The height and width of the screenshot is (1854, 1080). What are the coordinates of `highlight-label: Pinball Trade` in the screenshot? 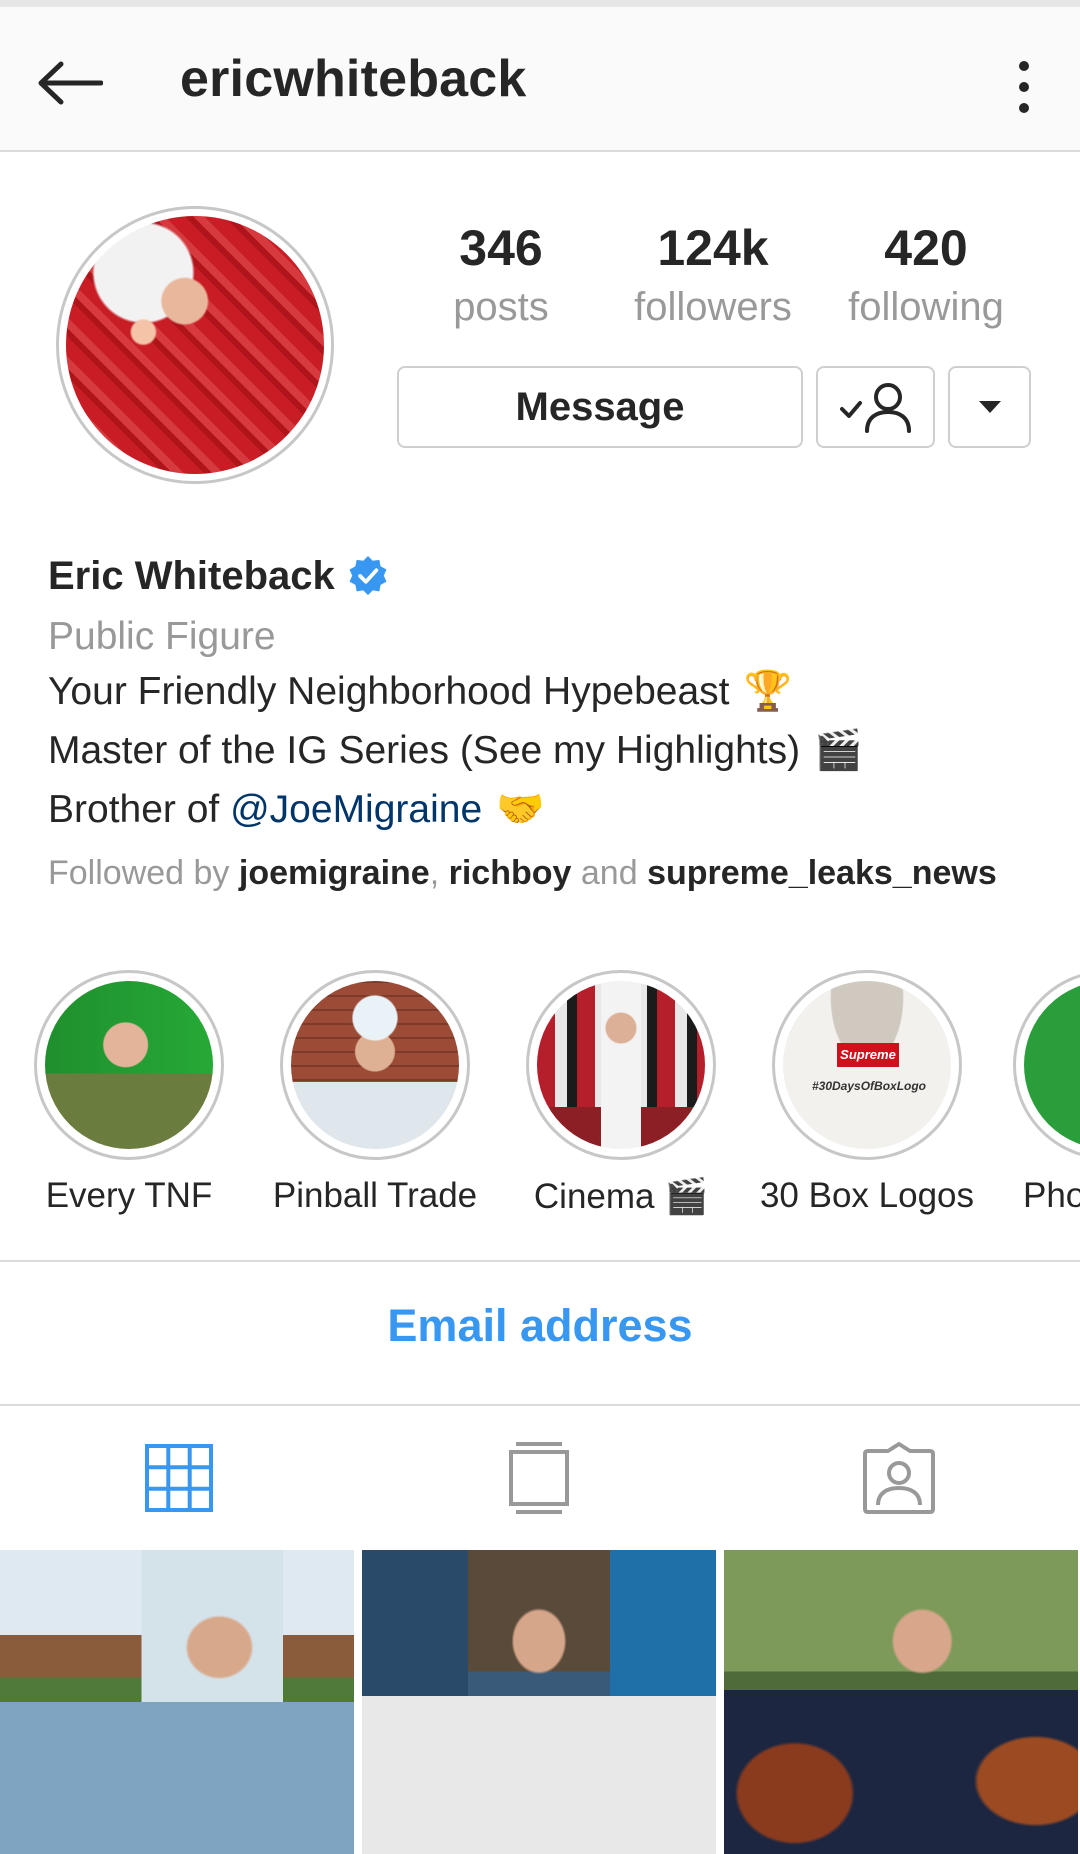 It's located at (375, 1195).